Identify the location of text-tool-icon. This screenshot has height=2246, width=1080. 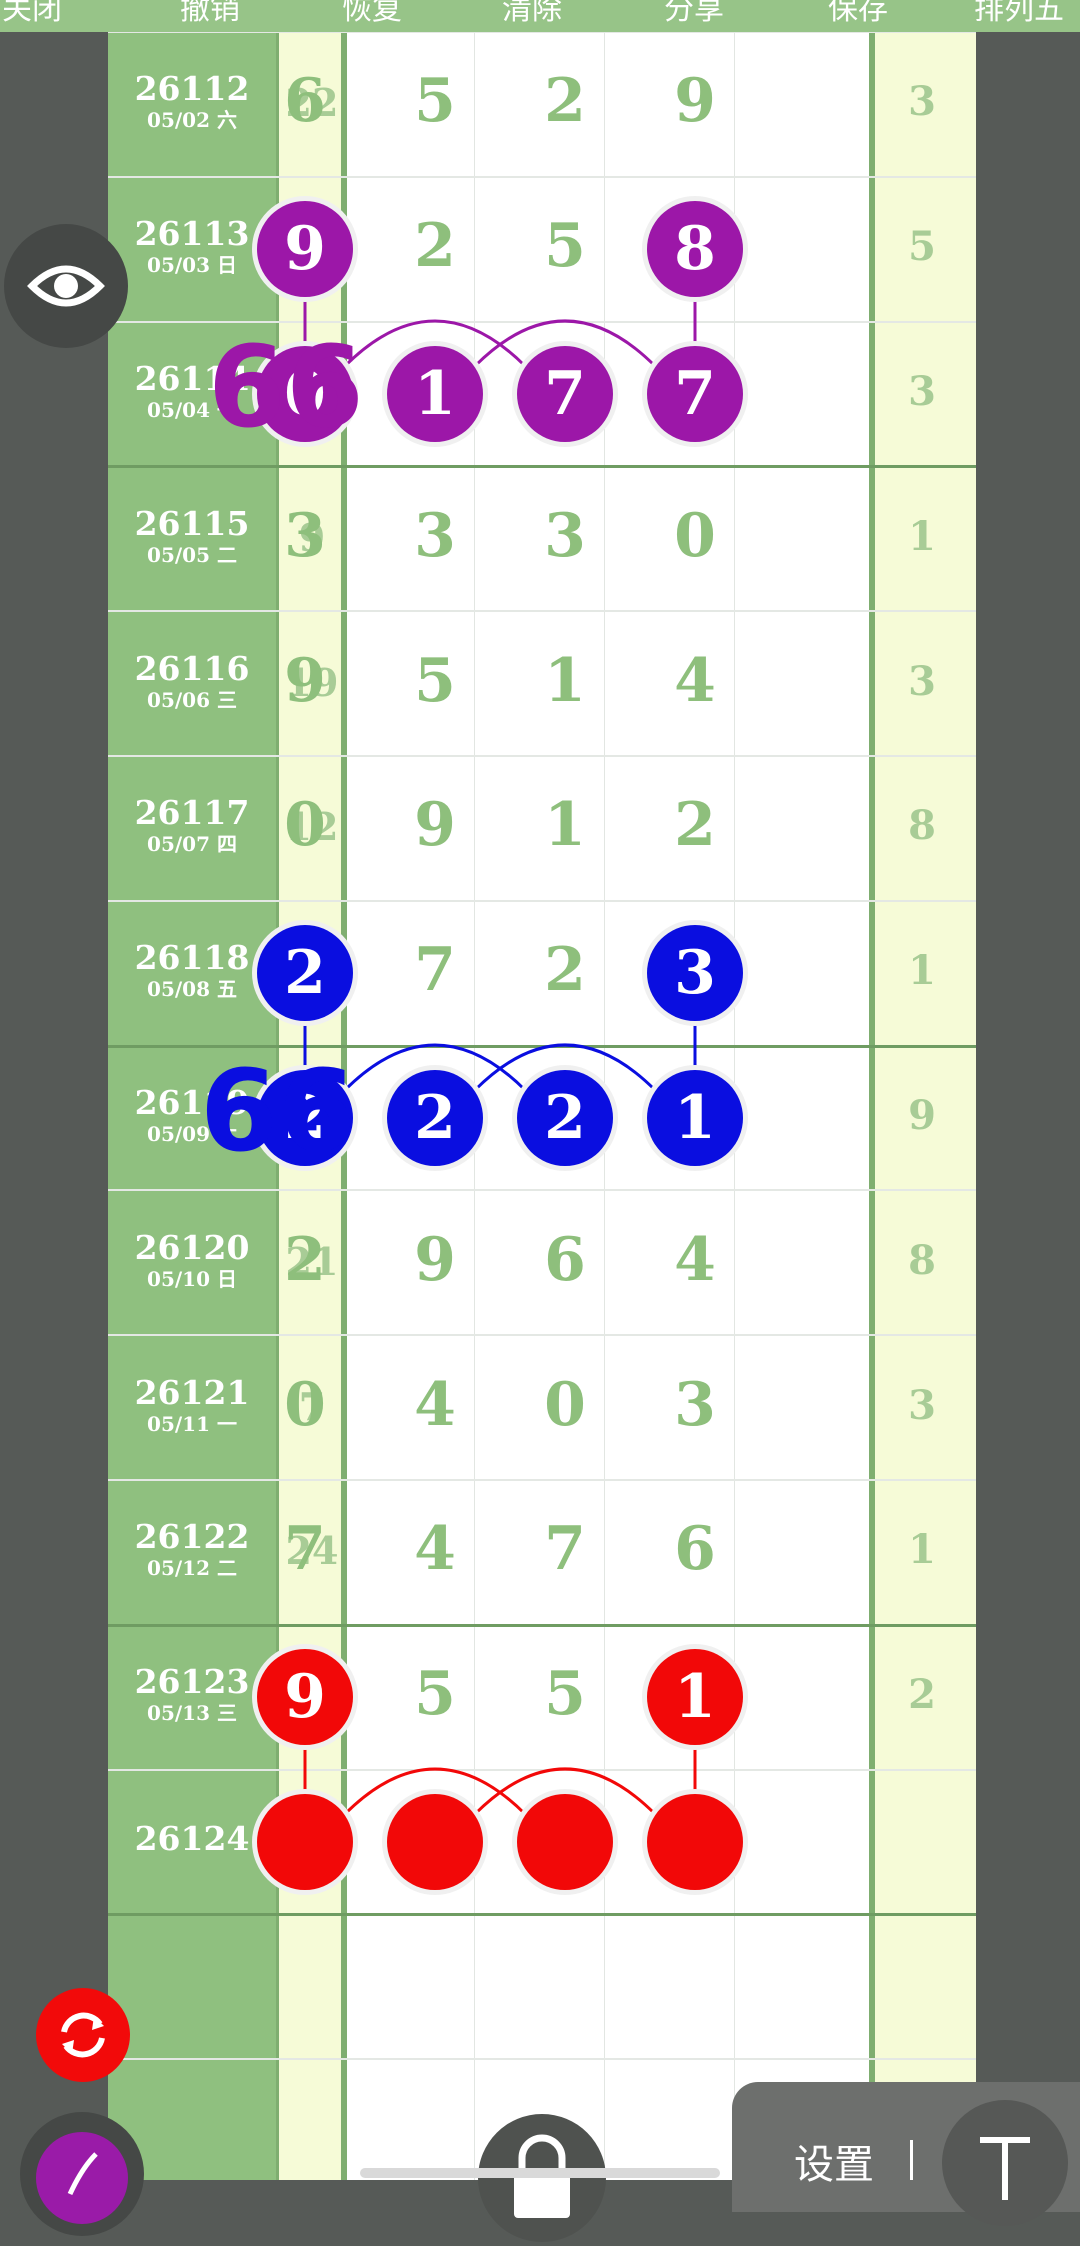
(1005, 2168).